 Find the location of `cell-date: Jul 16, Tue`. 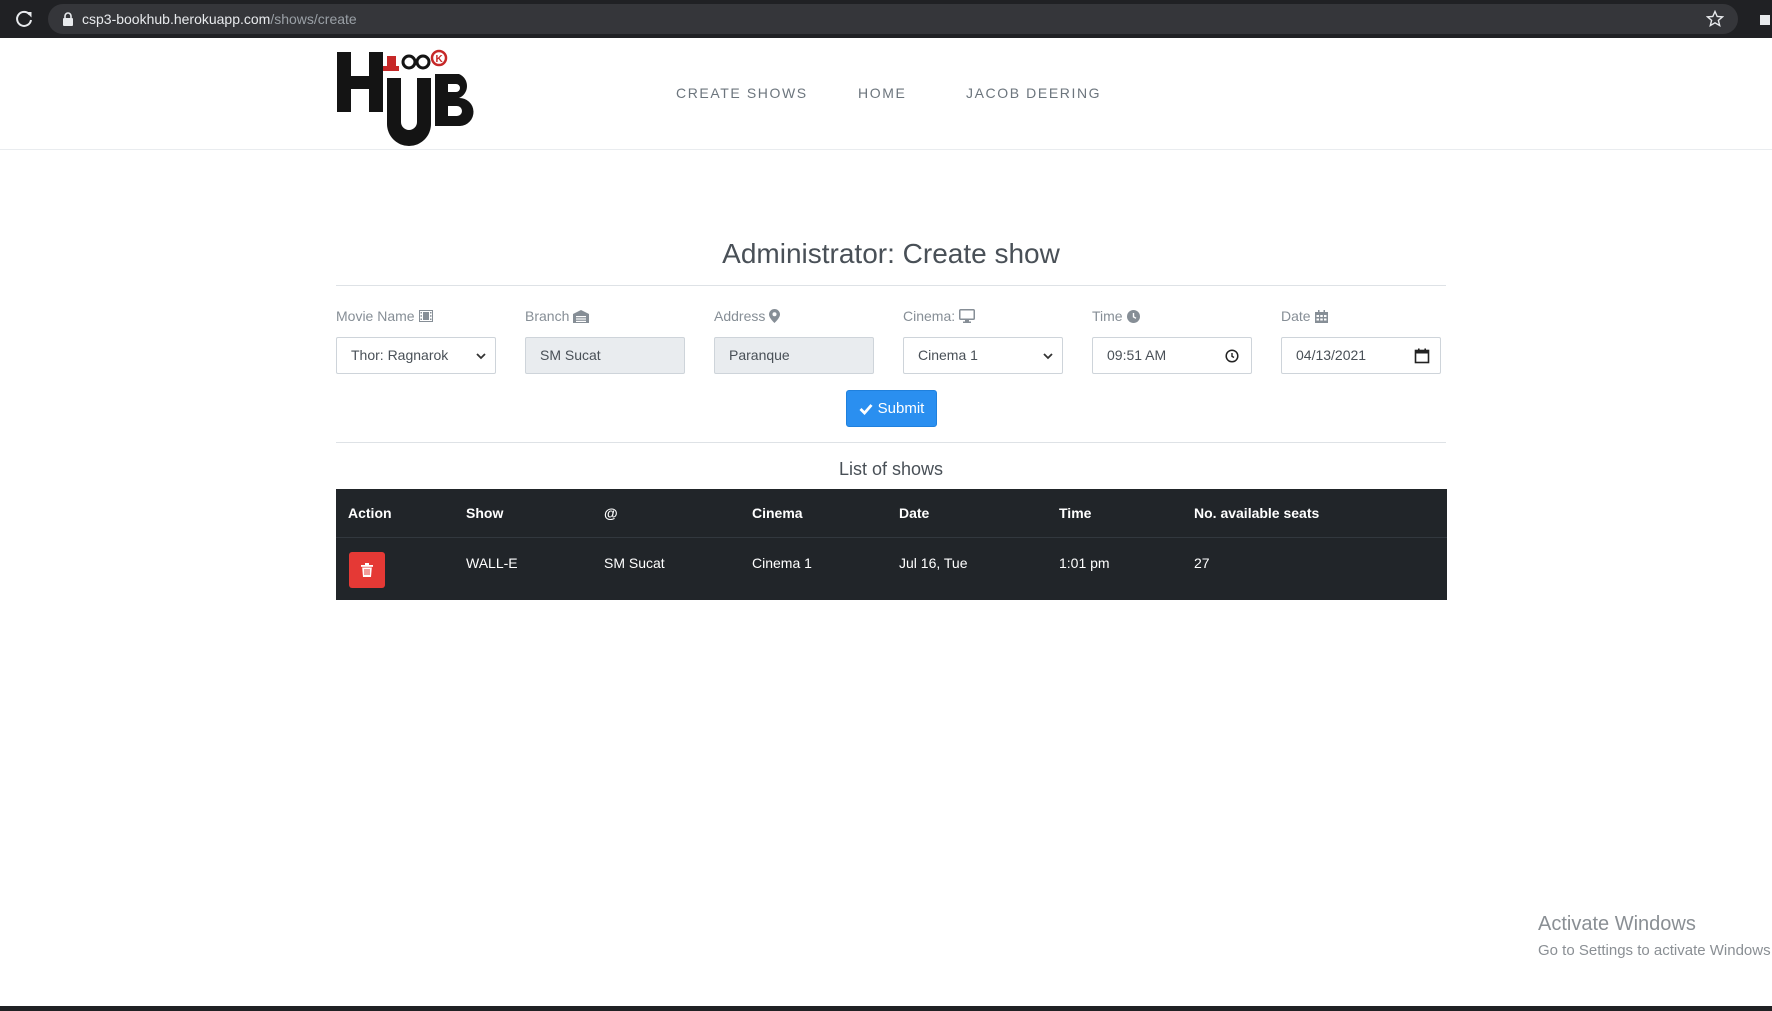

cell-date: Jul 16, Tue is located at coordinates (933, 563).